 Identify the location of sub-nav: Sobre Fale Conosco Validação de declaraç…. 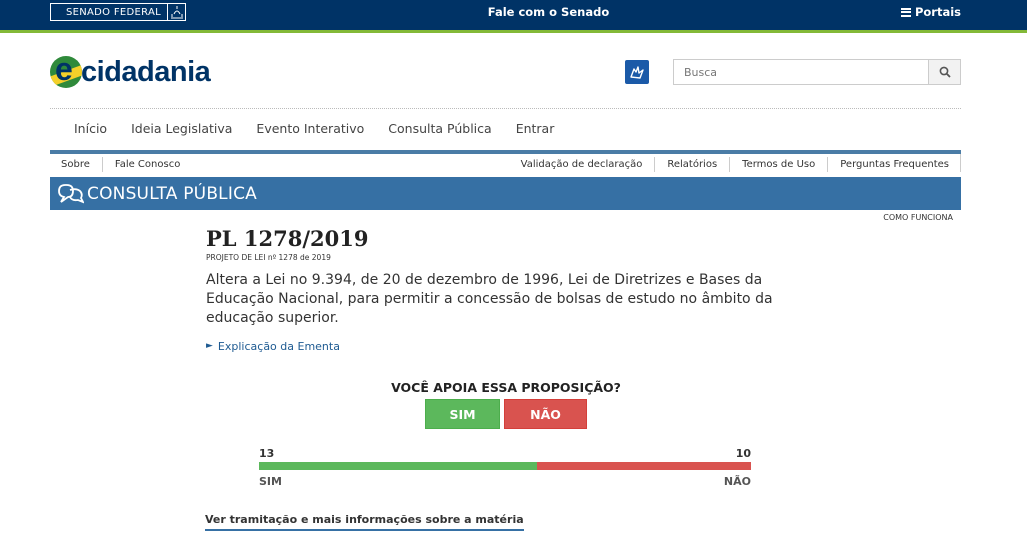
(505, 163).